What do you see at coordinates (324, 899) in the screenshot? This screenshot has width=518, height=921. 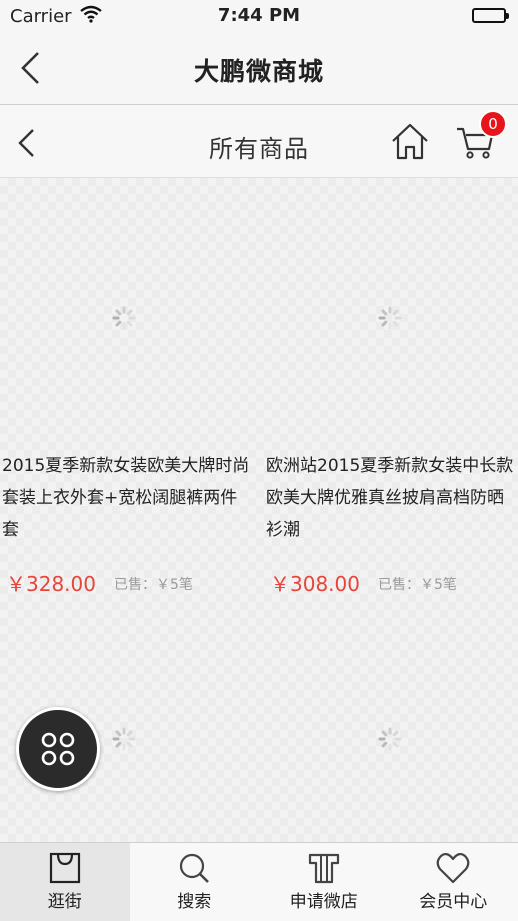 I see `tab-label: 申请微店` at bounding box center [324, 899].